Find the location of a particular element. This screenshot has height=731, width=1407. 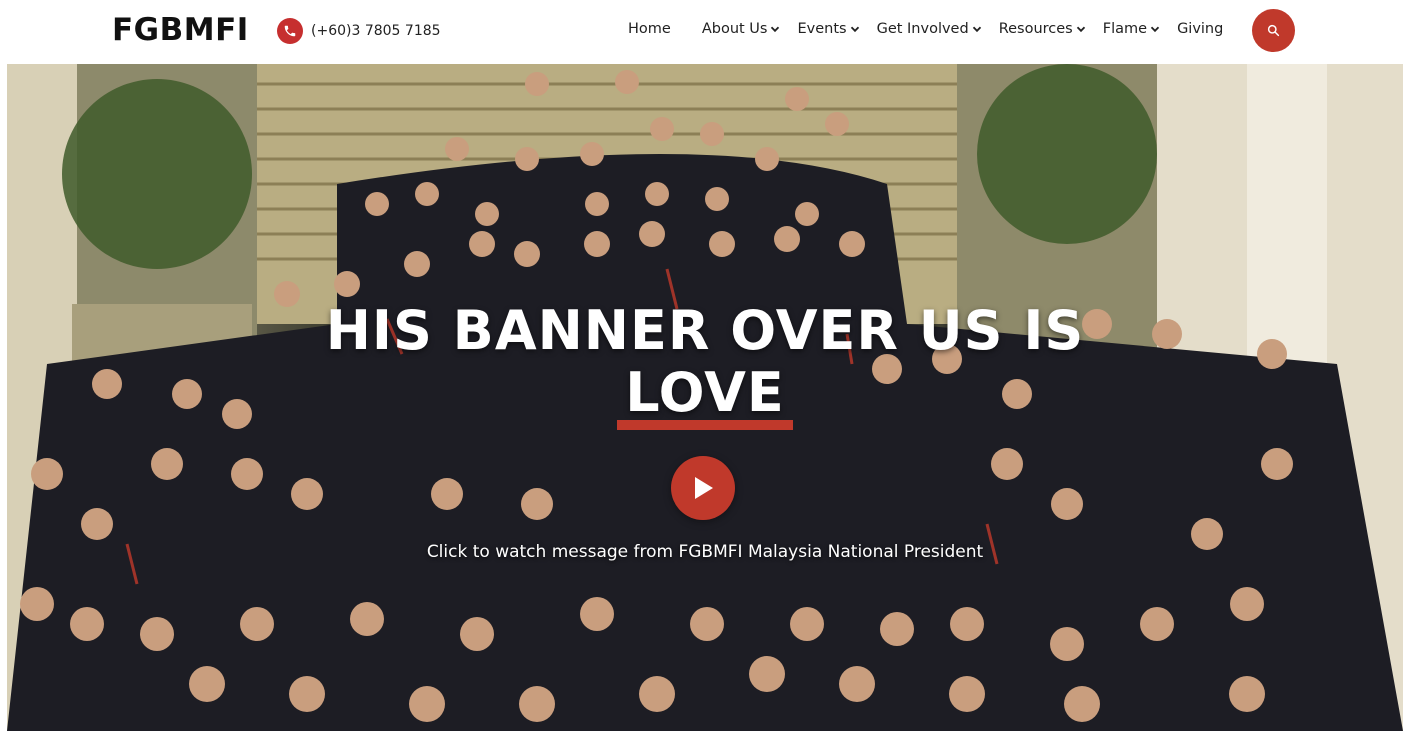

nav-item-events: Events is located at coordinates (828, 29).